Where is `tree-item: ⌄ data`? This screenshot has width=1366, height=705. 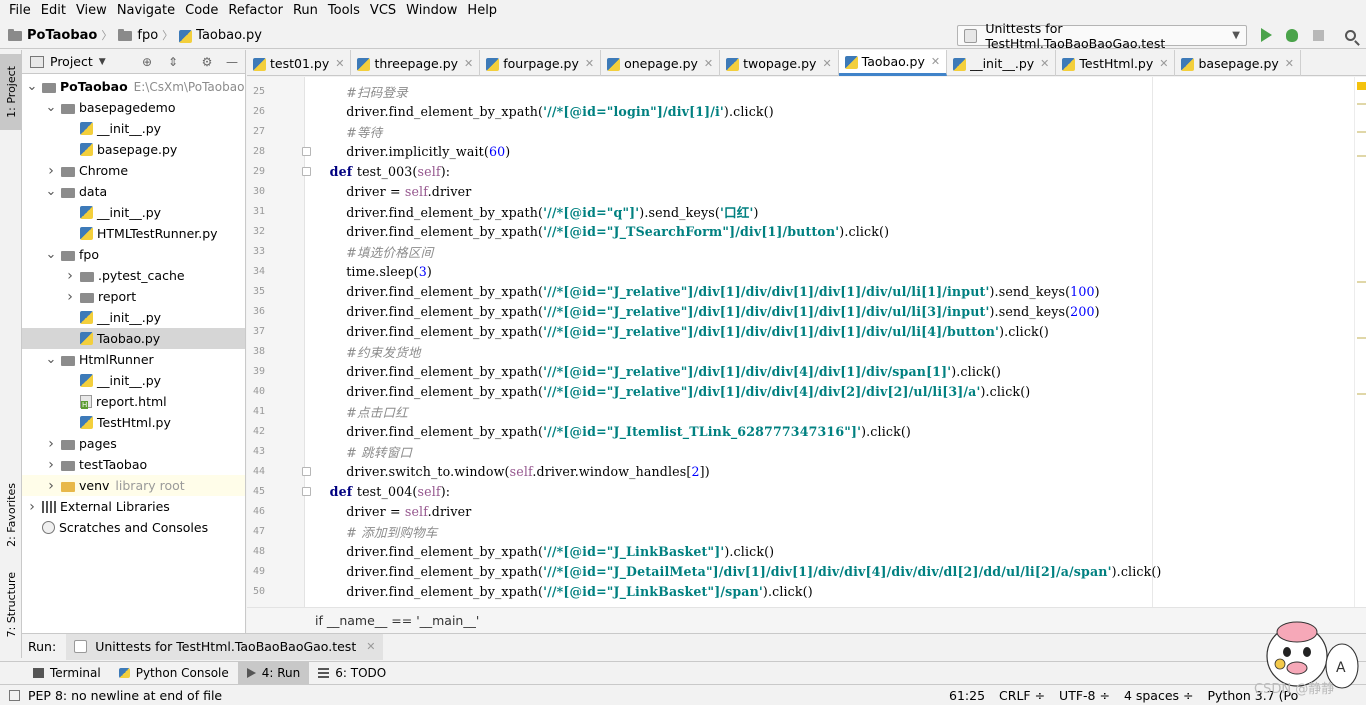
tree-item: ⌄ data is located at coordinates (133, 191).